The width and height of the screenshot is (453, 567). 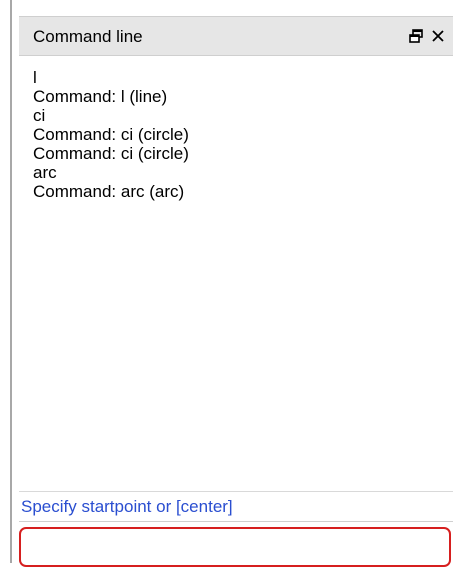 What do you see at coordinates (416, 36) in the screenshot?
I see `float-window-icon` at bounding box center [416, 36].